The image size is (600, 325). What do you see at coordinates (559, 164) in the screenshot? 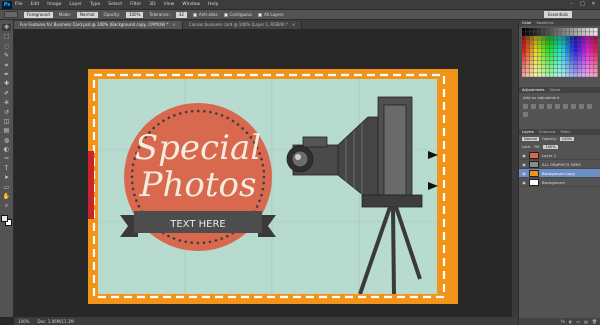
I see `layer-row: ◉ ALL GRAPHICS HERE` at bounding box center [559, 164].